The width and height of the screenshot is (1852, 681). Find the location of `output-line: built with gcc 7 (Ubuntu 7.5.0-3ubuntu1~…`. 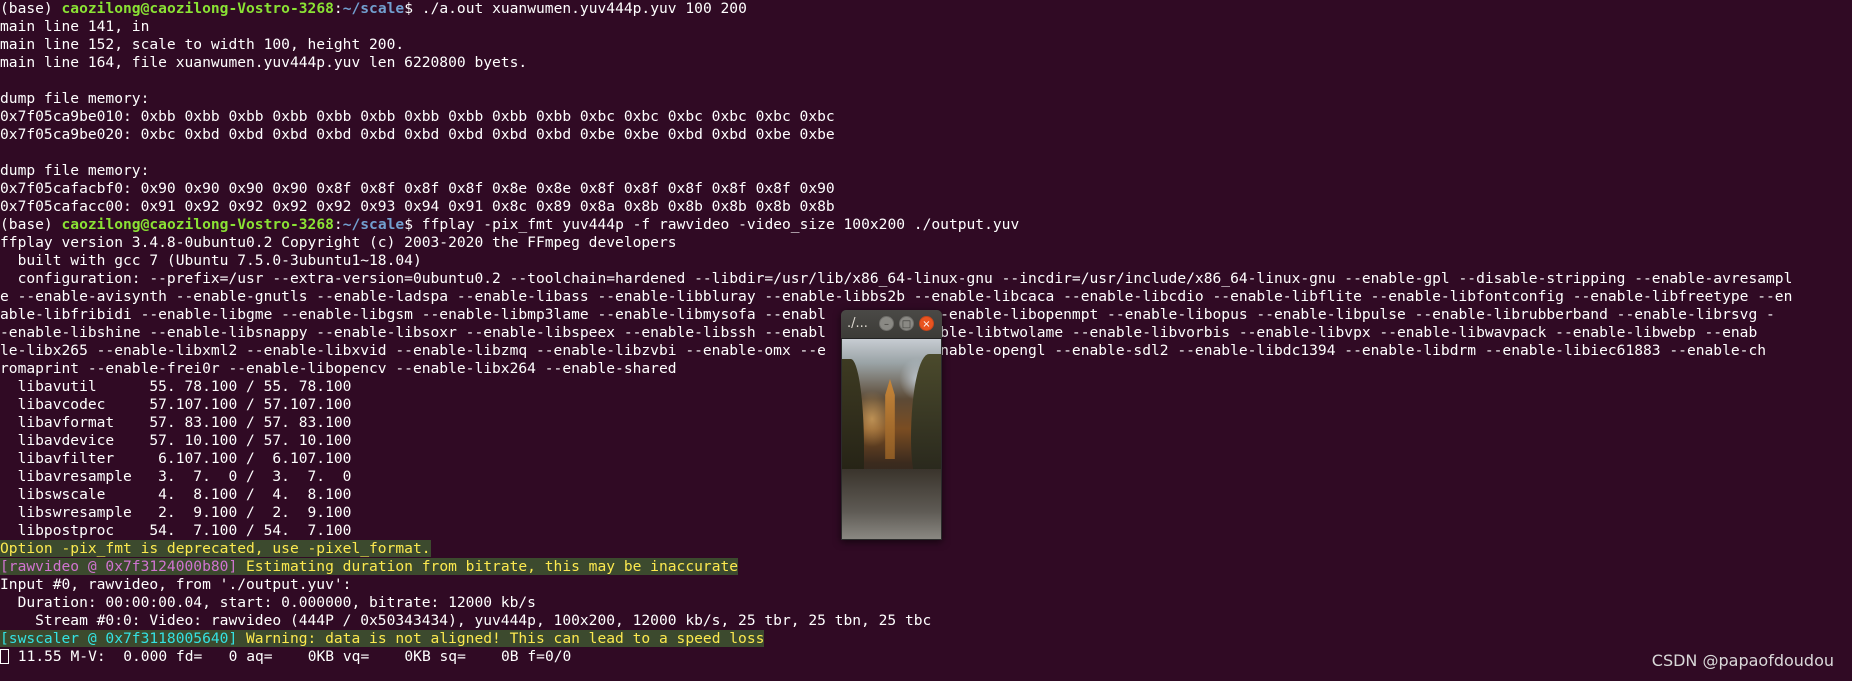

output-line: built with gcc 7 (Ubuntu 7.5.0-3ubuntu1~… is located at coordinates (211, 260).